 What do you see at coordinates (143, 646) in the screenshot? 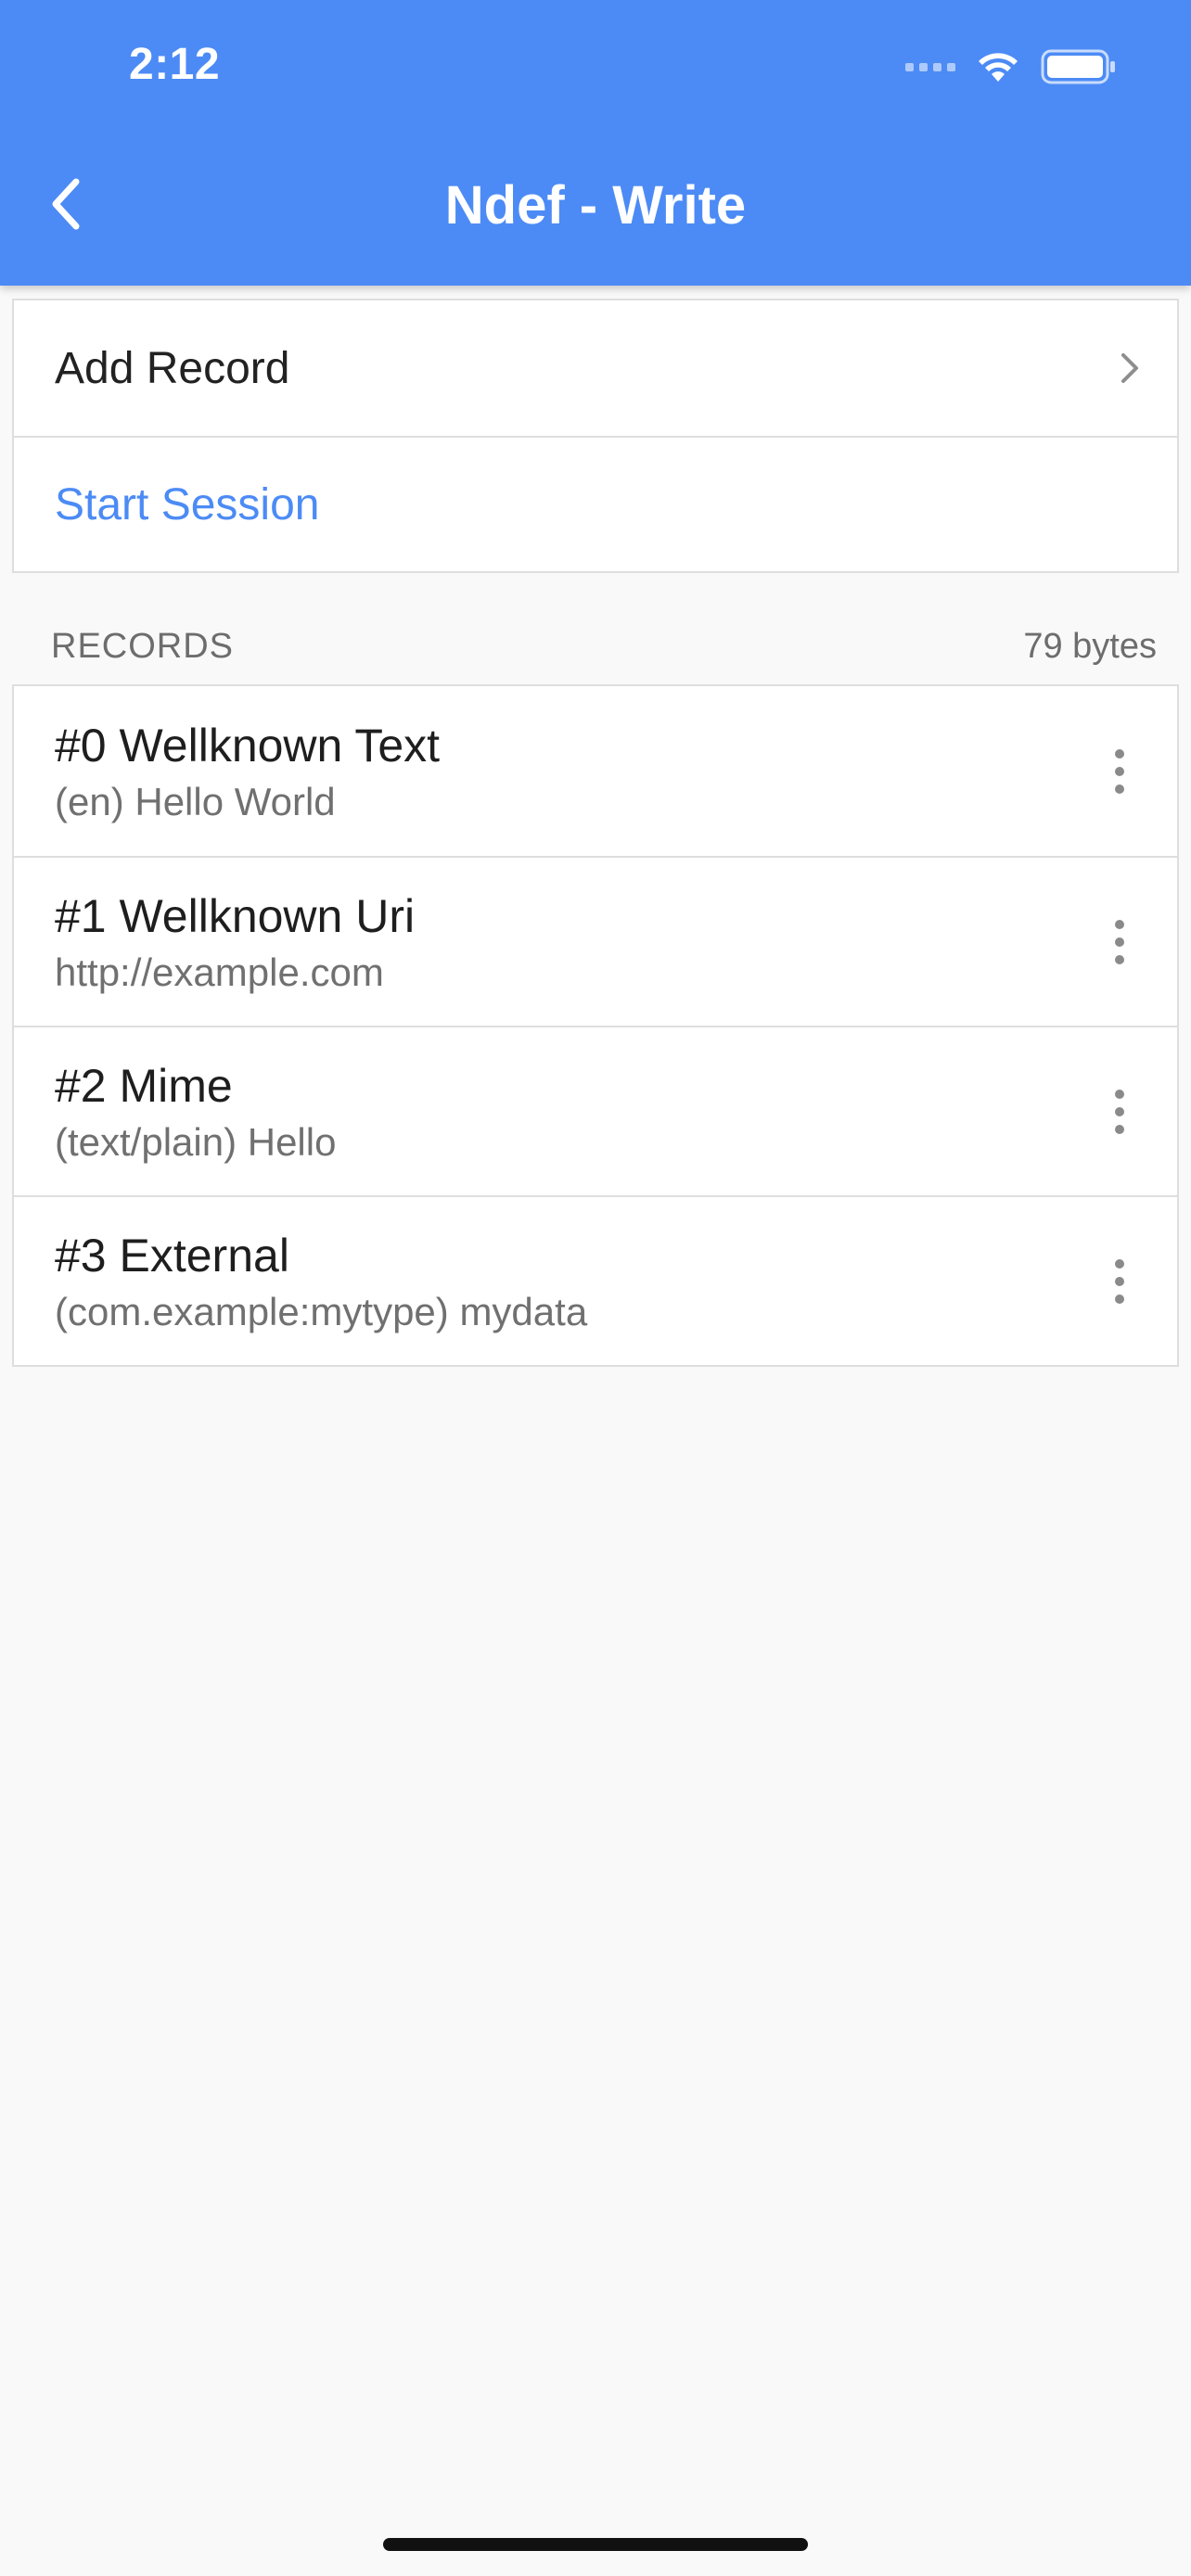
I see `records-section-title: RECORDS` at bounding box center [143, 646].